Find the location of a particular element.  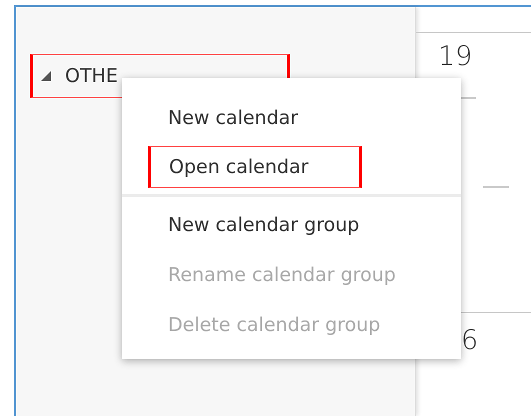

menu-item: New calendar is located at coordinates (233, 118).